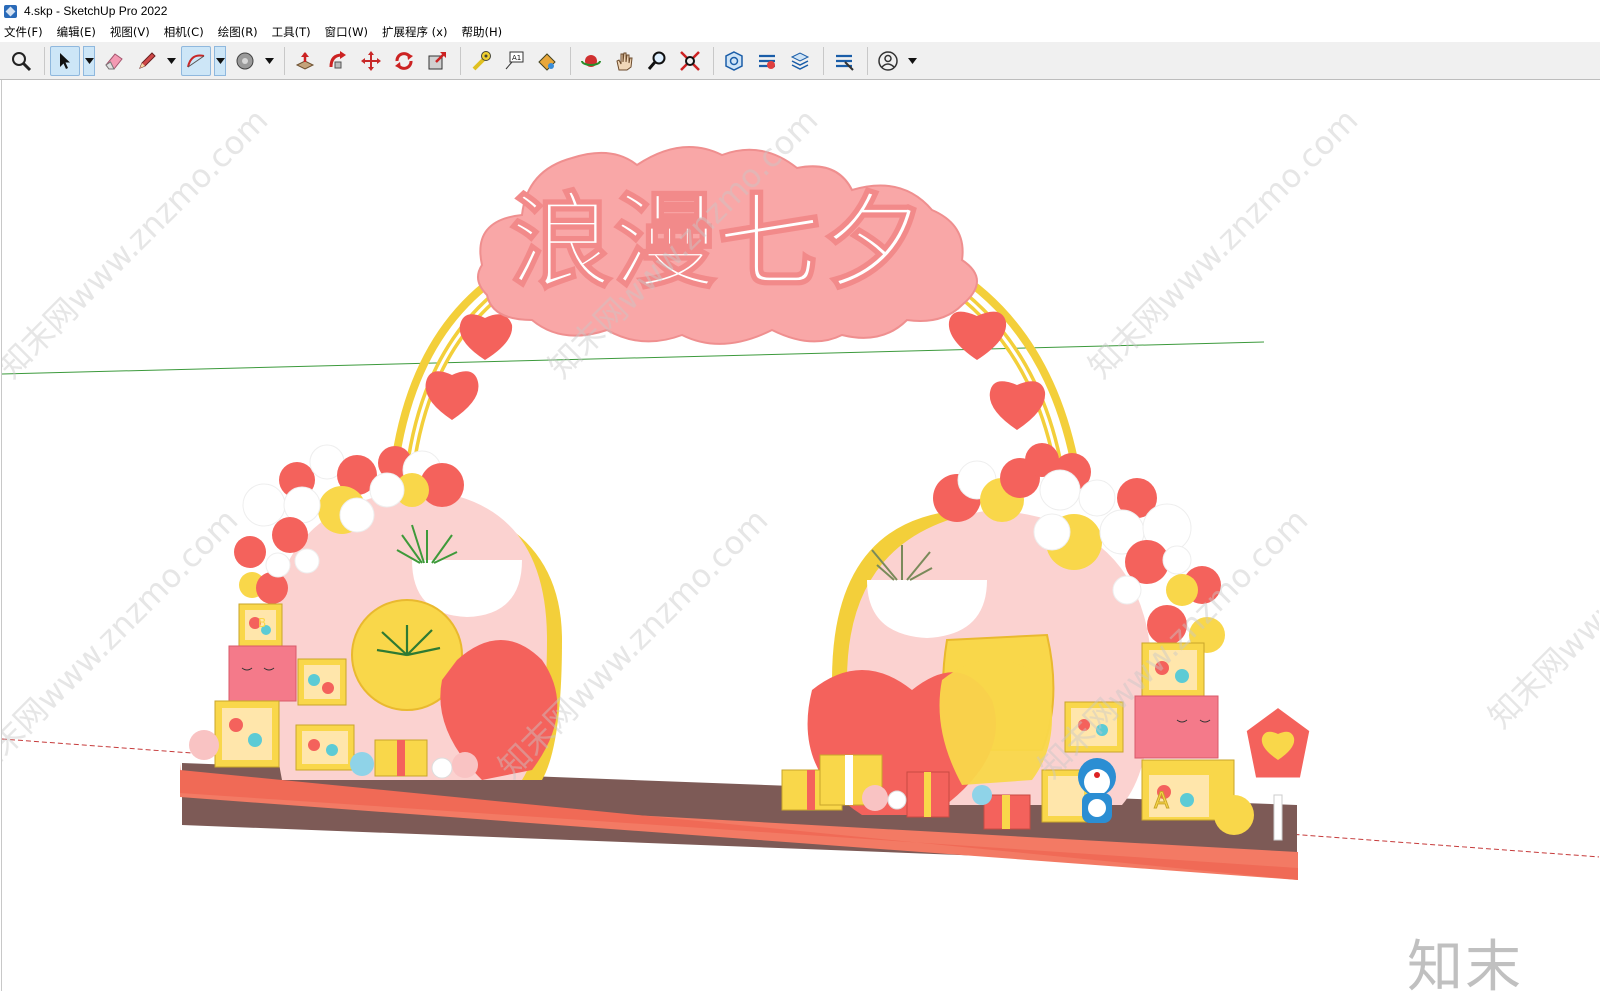 The width and height of the screenshot is (1600, 991). I want to click on window-title: 4.skp - SketchUp Pro 2022, so click(96, 11).